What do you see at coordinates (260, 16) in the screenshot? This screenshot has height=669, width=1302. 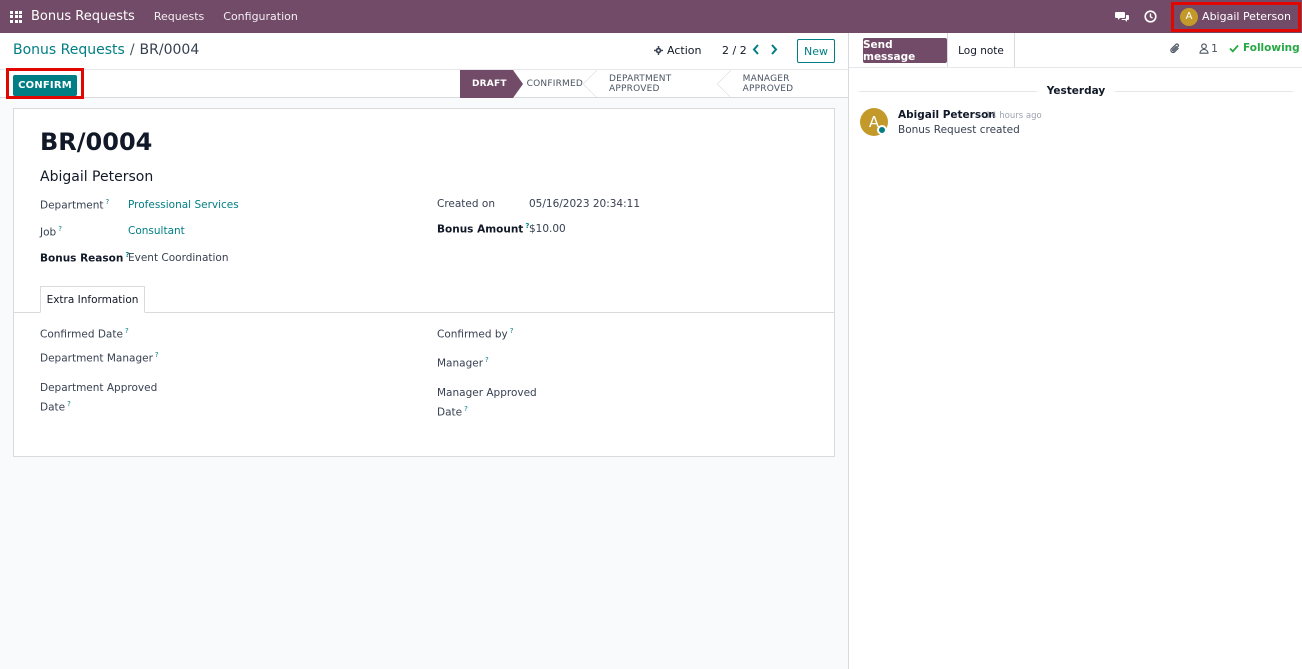 I see `menu-configuration: Configuration` at bounding box center [260, 16].